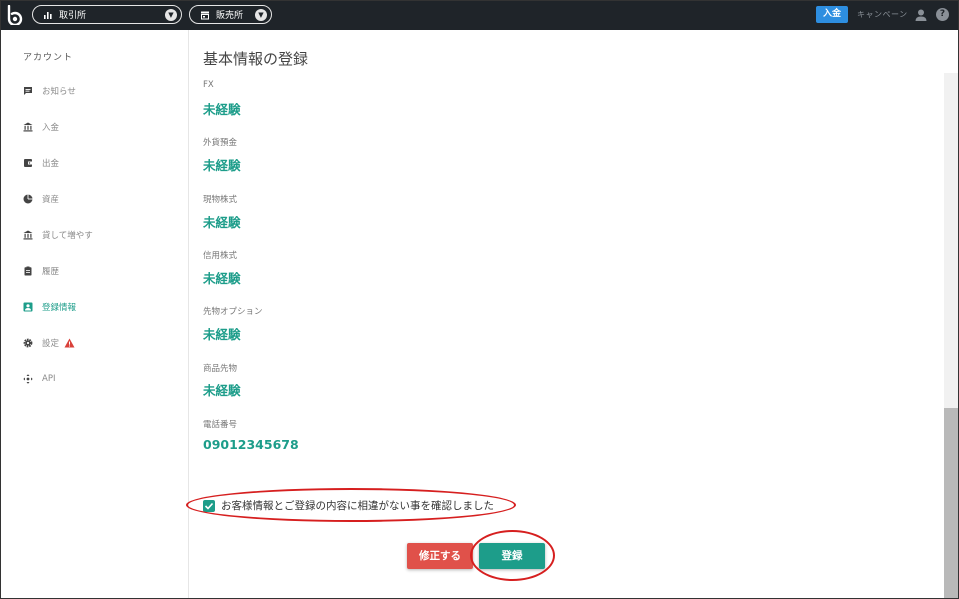 The height and width of the screenshot is (599, 959). Describe the element at coordinates (440, 556) in the screenshot. I see `edit-button: 修正する` at that location.